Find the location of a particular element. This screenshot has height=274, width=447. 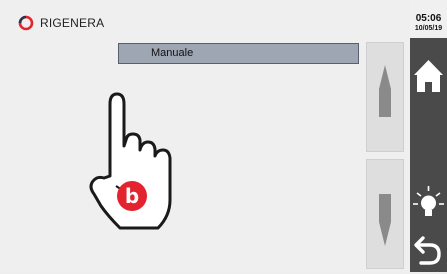

clock: 05:06 10/05/19 is located at coordinates (428, 19).